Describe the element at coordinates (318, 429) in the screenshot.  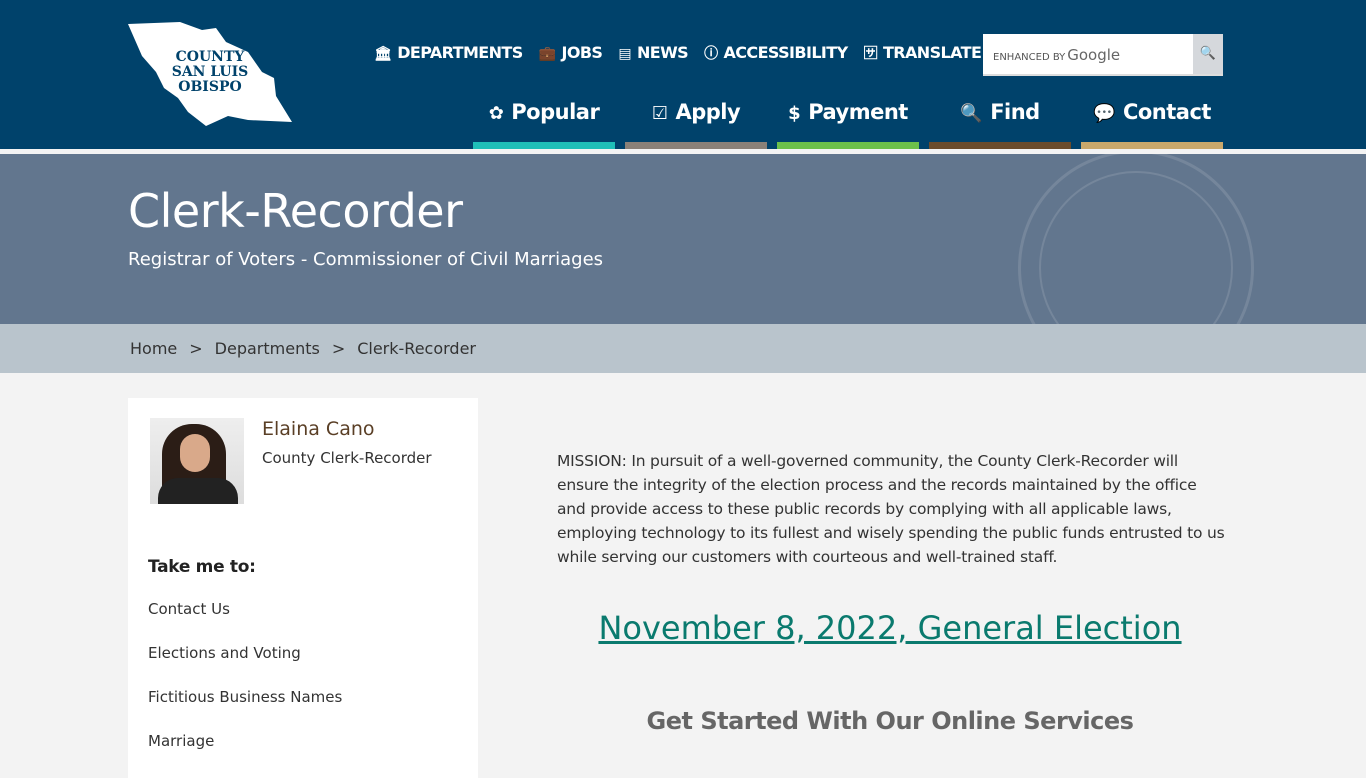
I see `official-name: Elaina Cano` at that location.